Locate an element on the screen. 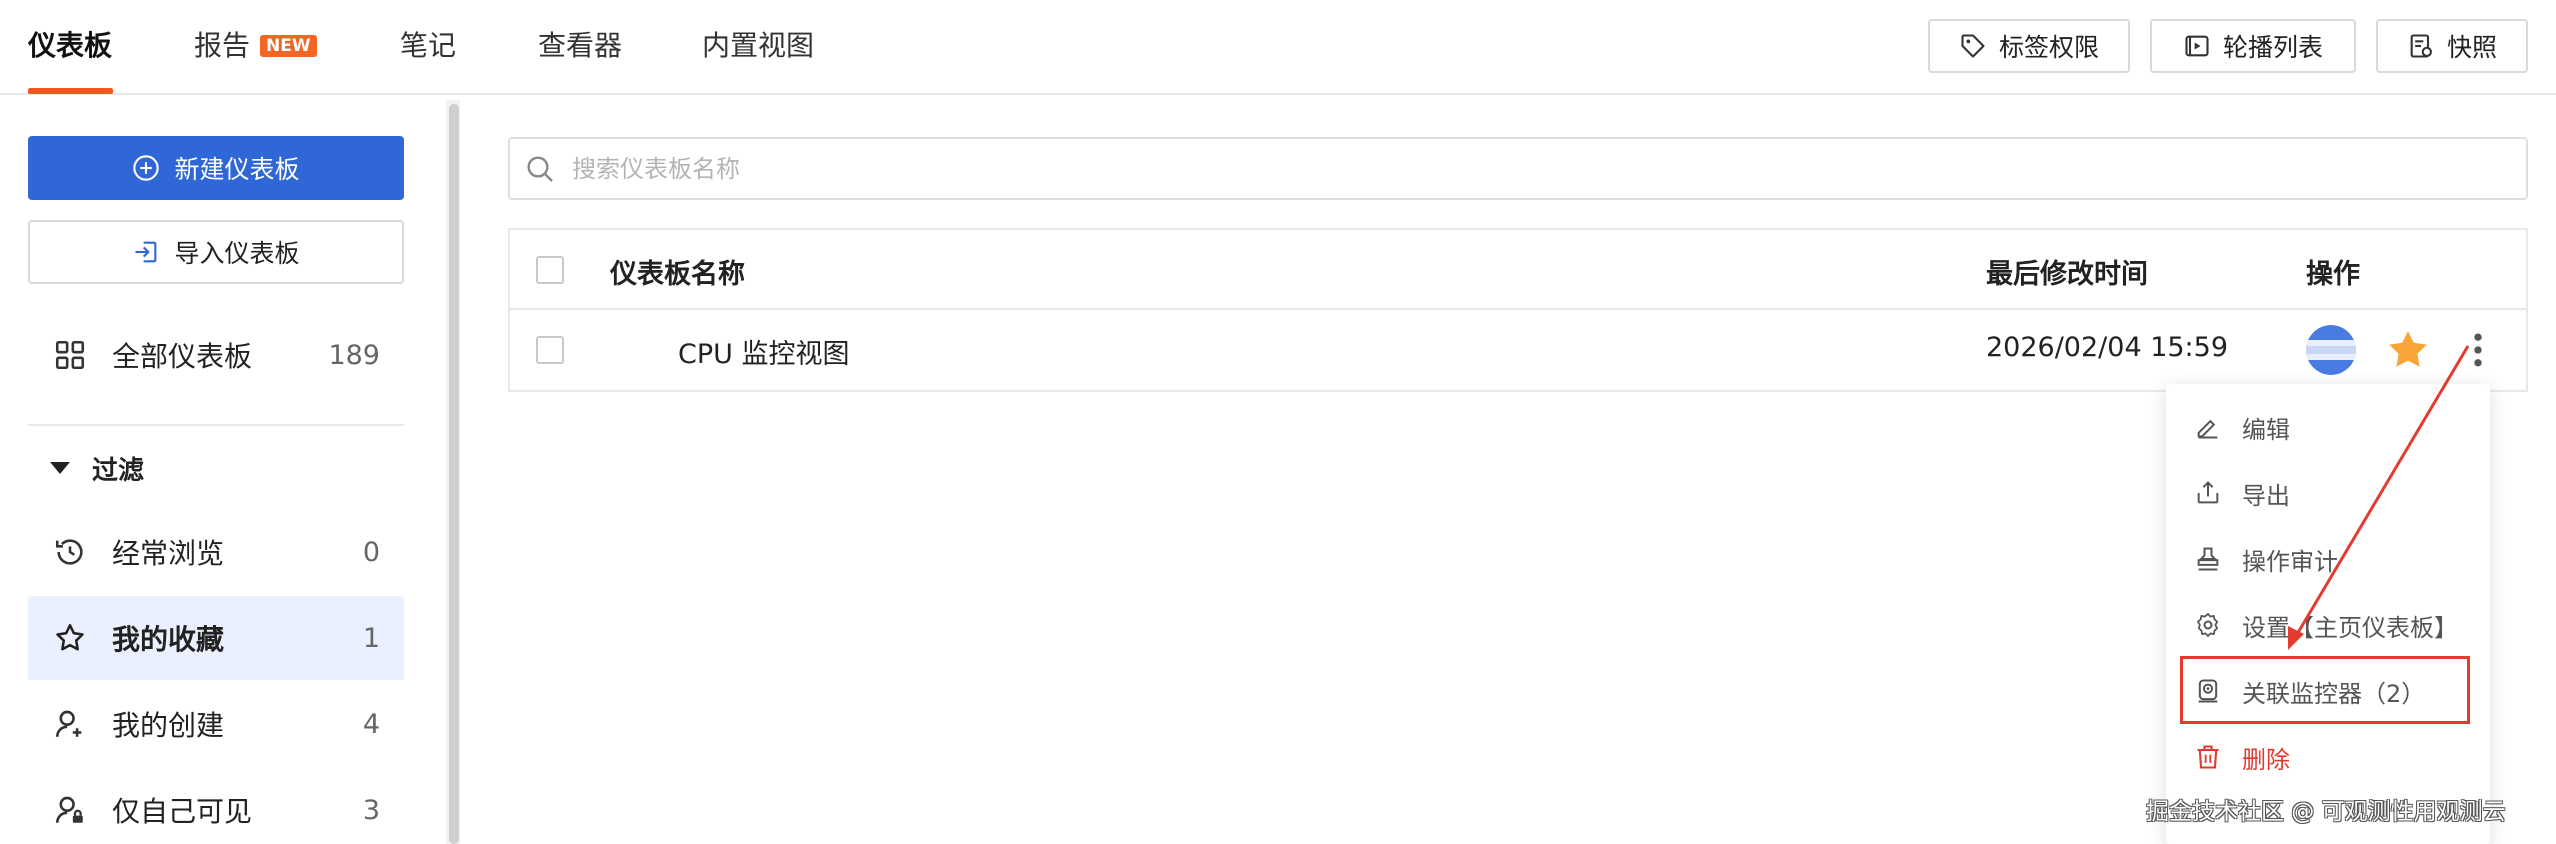 Image resolution: width=2556 pixels, height=844 pixels. more-actions-icon is located at coordinates (2478, 350).